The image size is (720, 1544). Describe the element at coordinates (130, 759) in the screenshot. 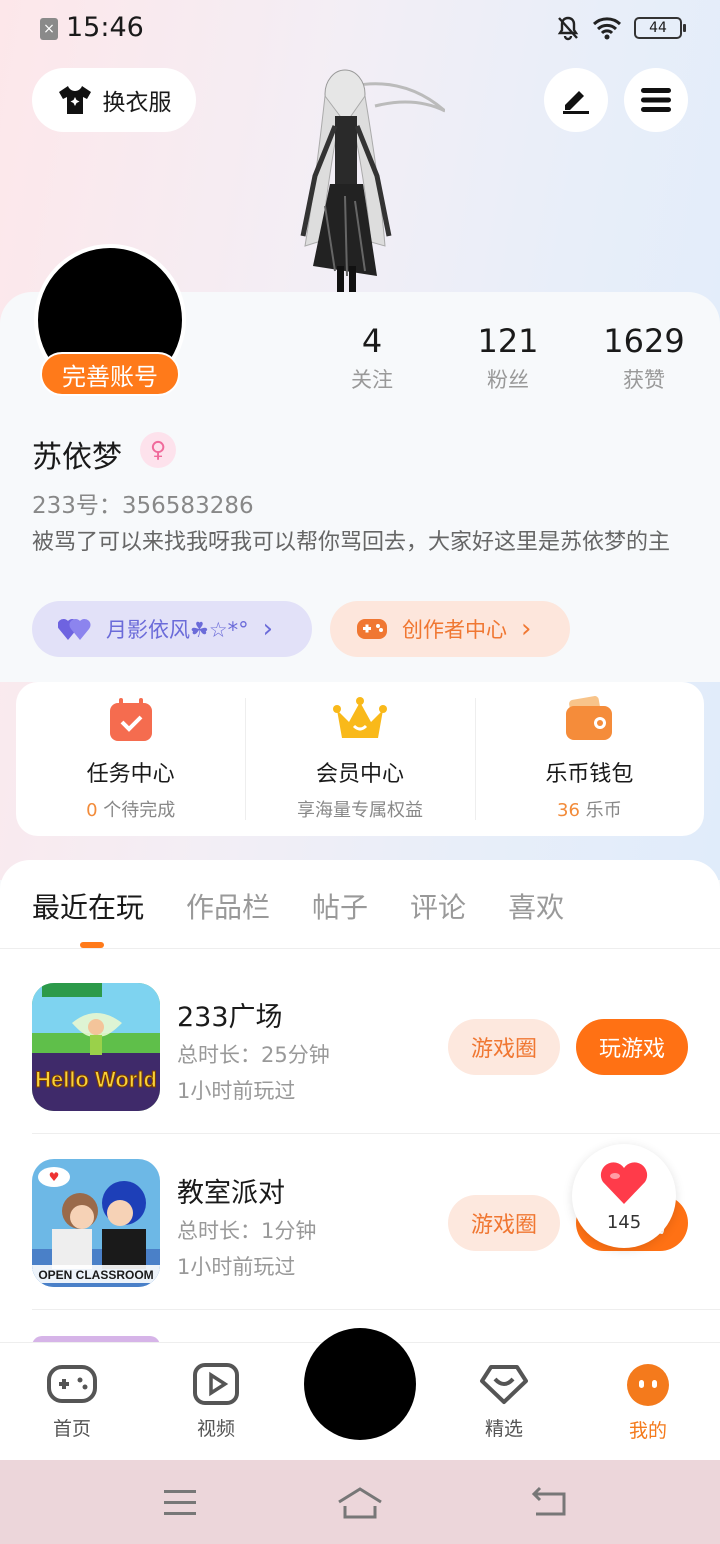

I see `task-center-entry: 任务中心 0 个待完成` at that location.